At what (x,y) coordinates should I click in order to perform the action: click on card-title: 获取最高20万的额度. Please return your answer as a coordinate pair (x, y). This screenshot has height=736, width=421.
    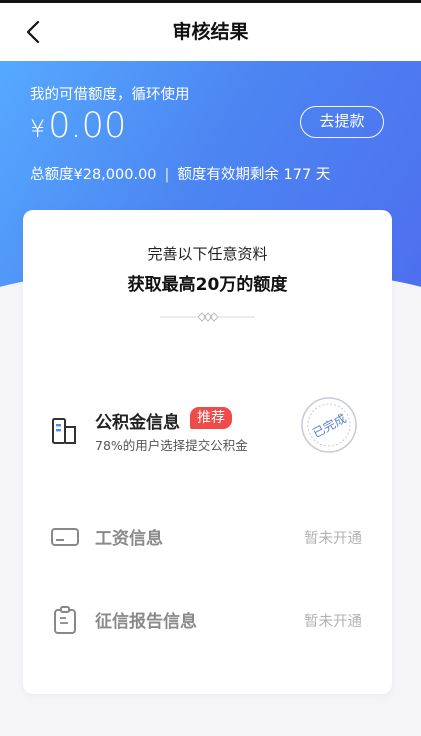
    Looking at the image, I should click on (207, 285).